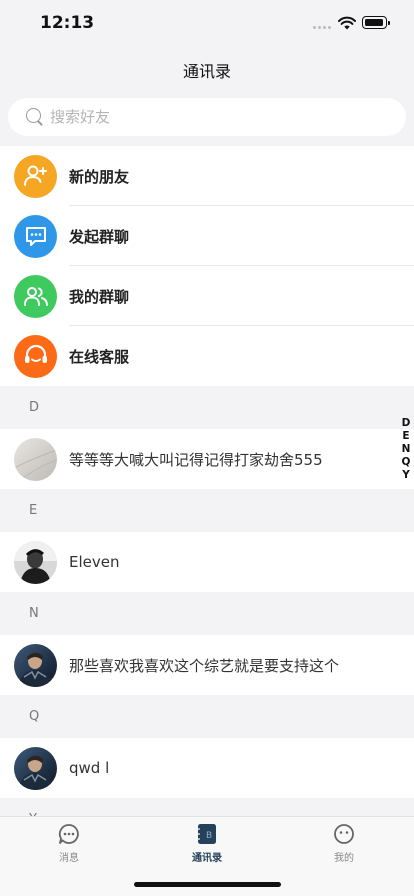 This screenshot has height=896, width=414. What do you see at coordinates (207, 510) in the screenshot?
I see `section-header-e: E` at bounding box center [207, 510].